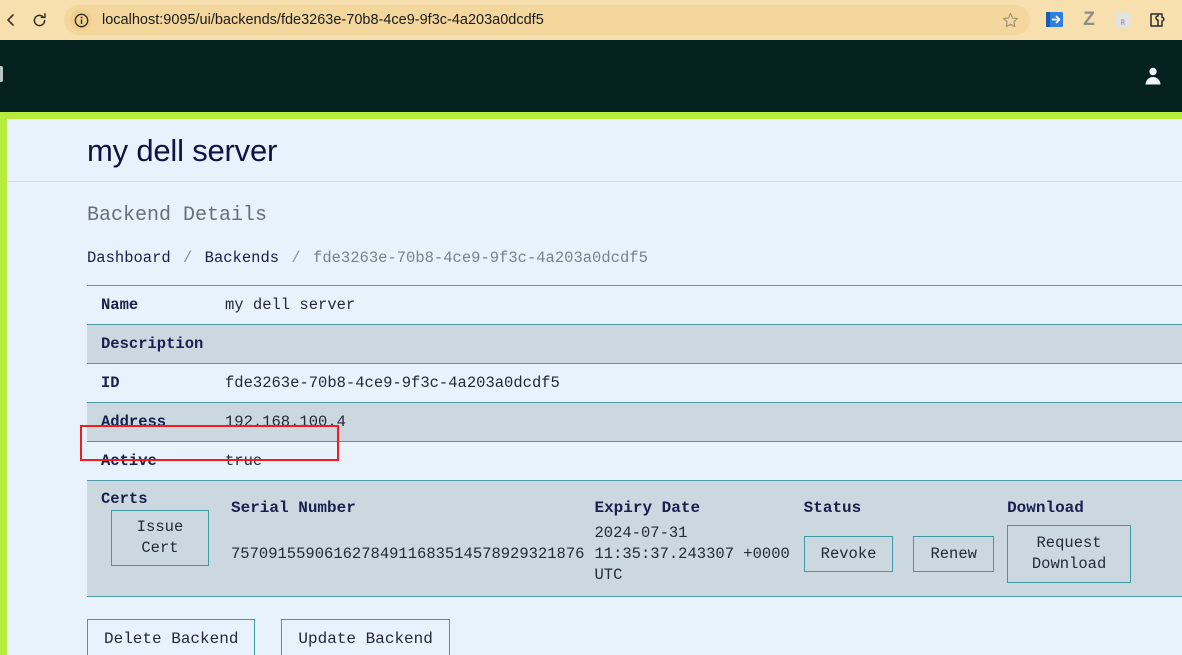 Image resolution: width=1182 pixels, height=655 pixels. Describe the element at coordinates (634, 422) in the screenshot. I see `table-row-address: Address 192.168.100.4` at that location.